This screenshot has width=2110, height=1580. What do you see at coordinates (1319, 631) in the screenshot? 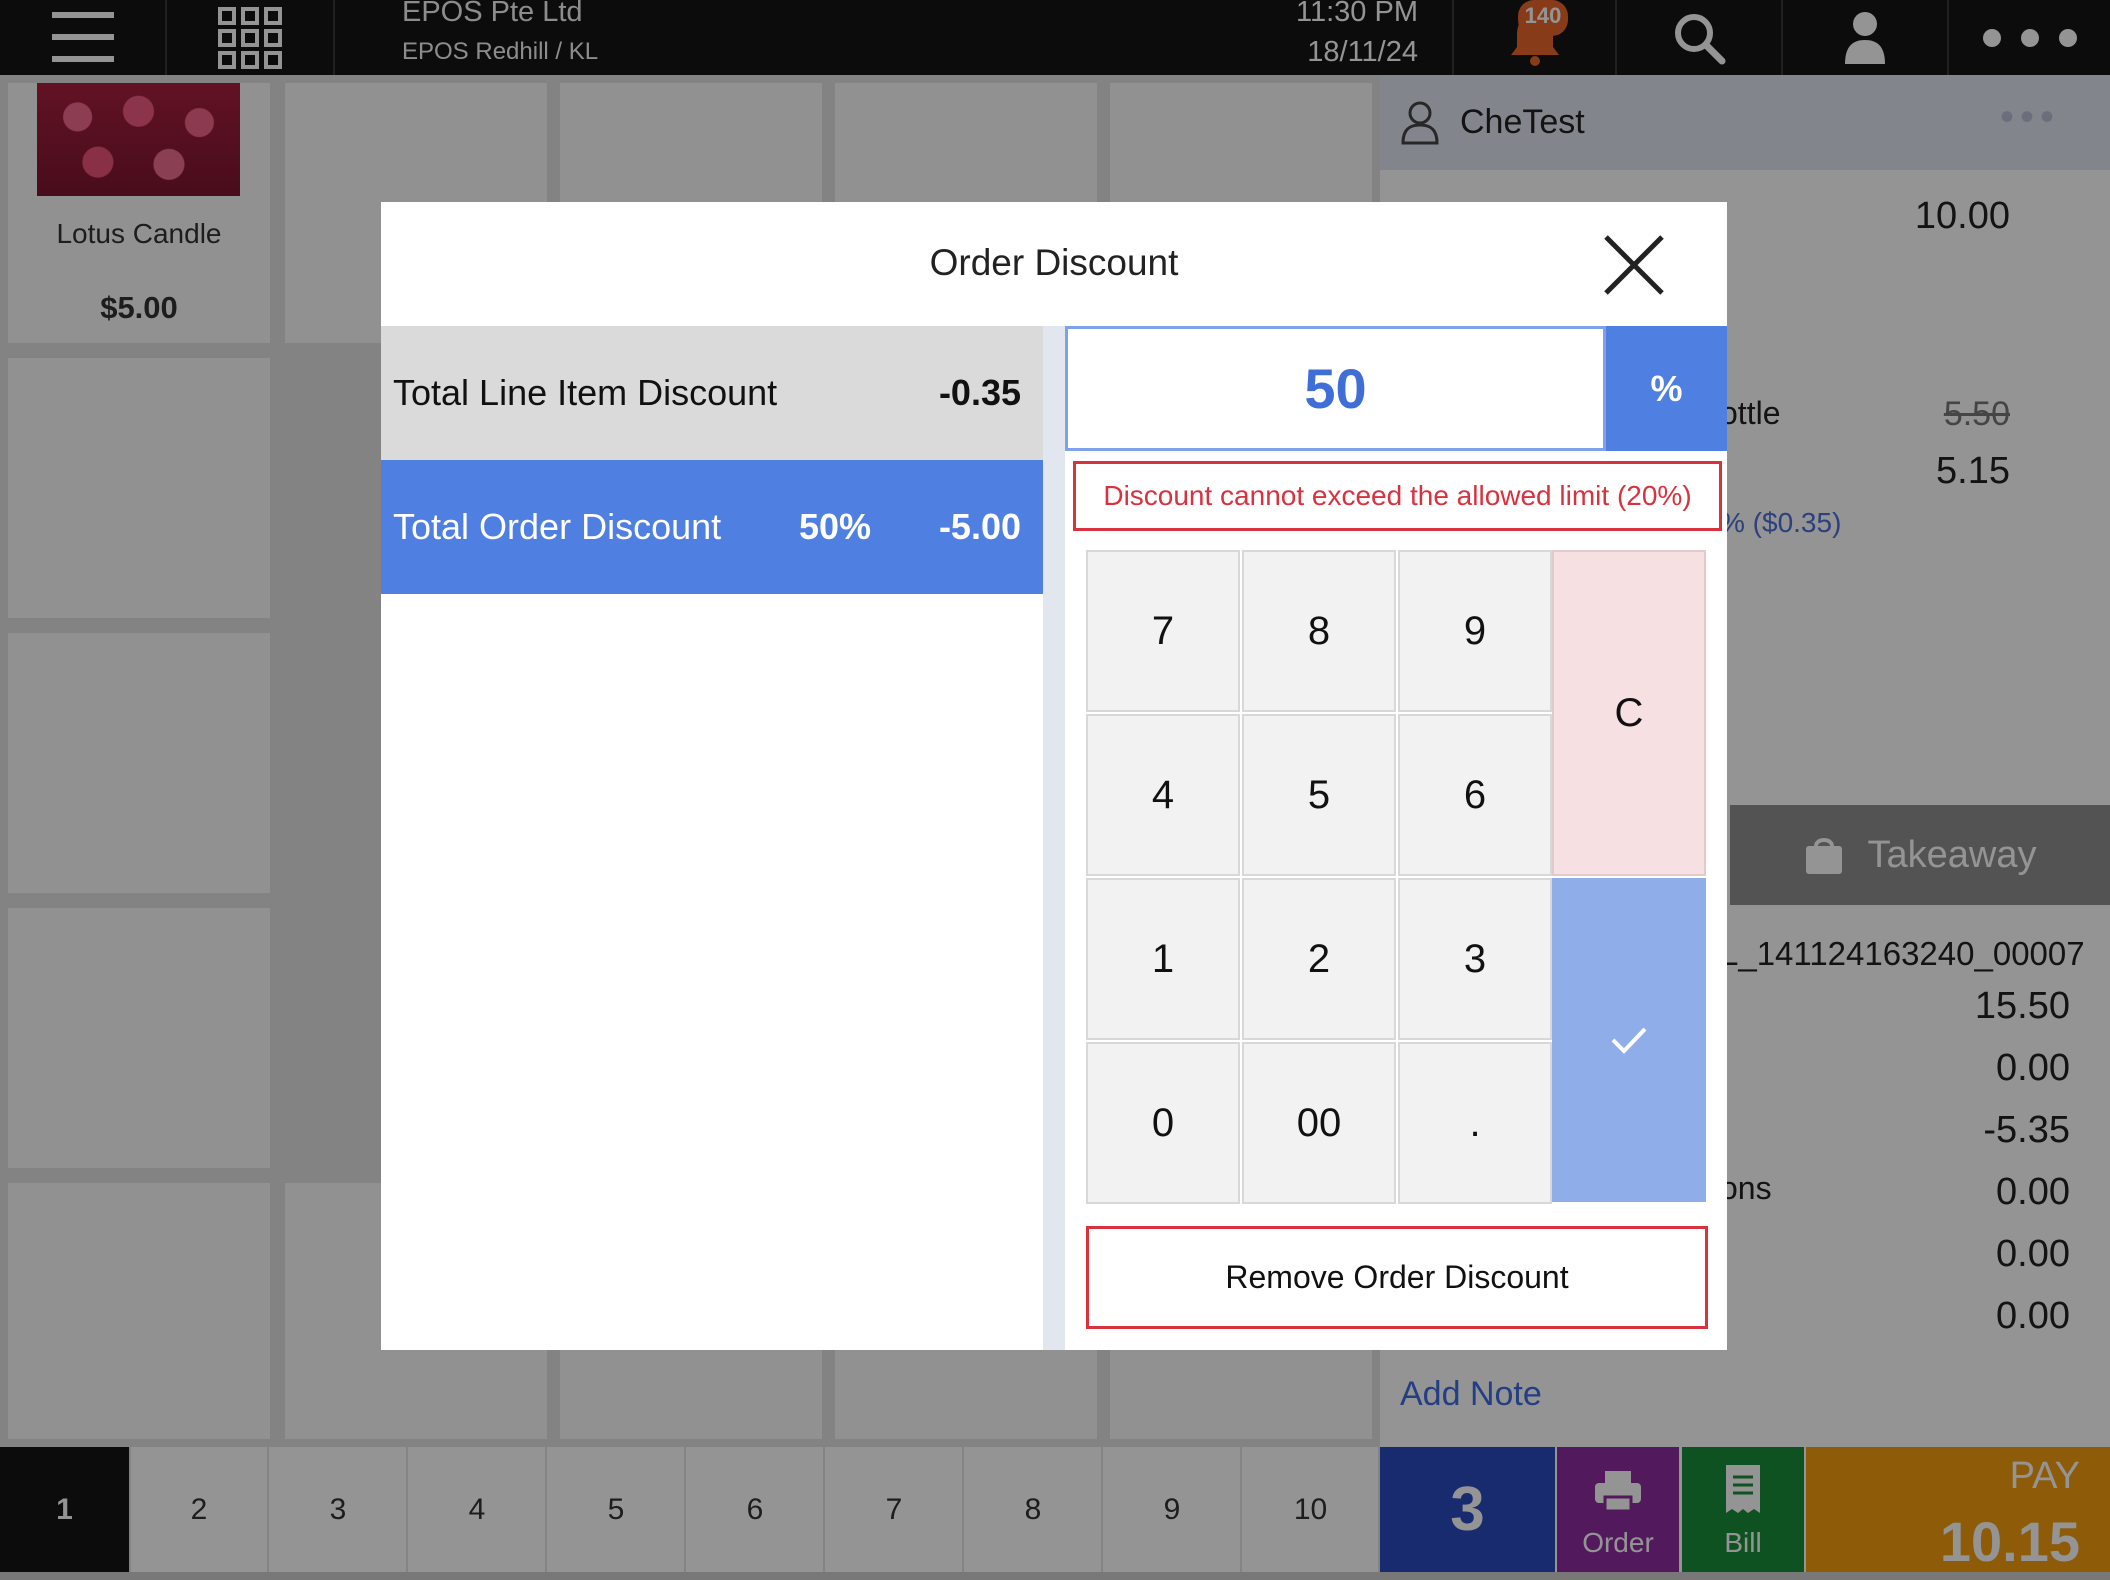
I see `key-8: 8` at bounding box center [1319, 631].